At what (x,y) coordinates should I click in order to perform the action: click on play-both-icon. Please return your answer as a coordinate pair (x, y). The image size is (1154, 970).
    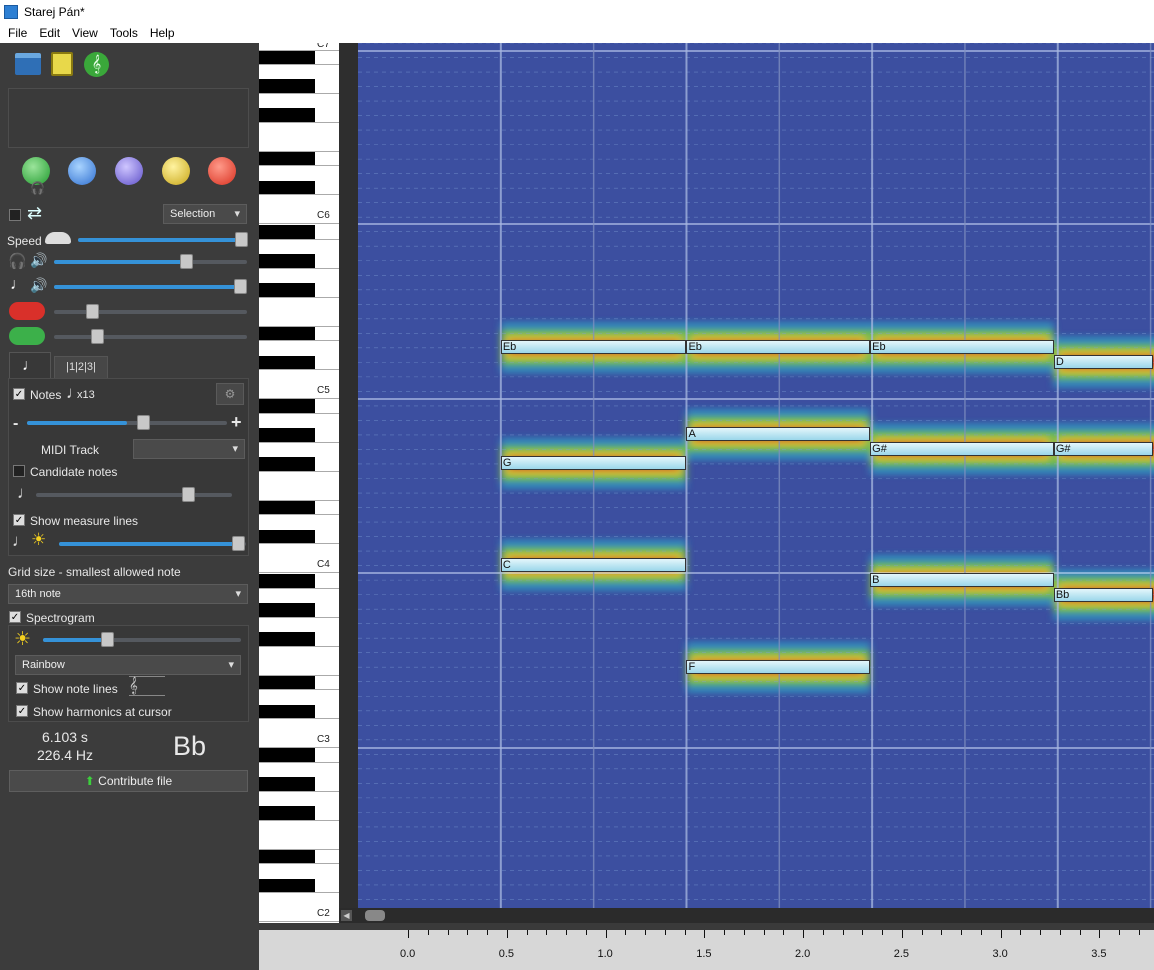
    Looking at the image, I should click on (129, 171).